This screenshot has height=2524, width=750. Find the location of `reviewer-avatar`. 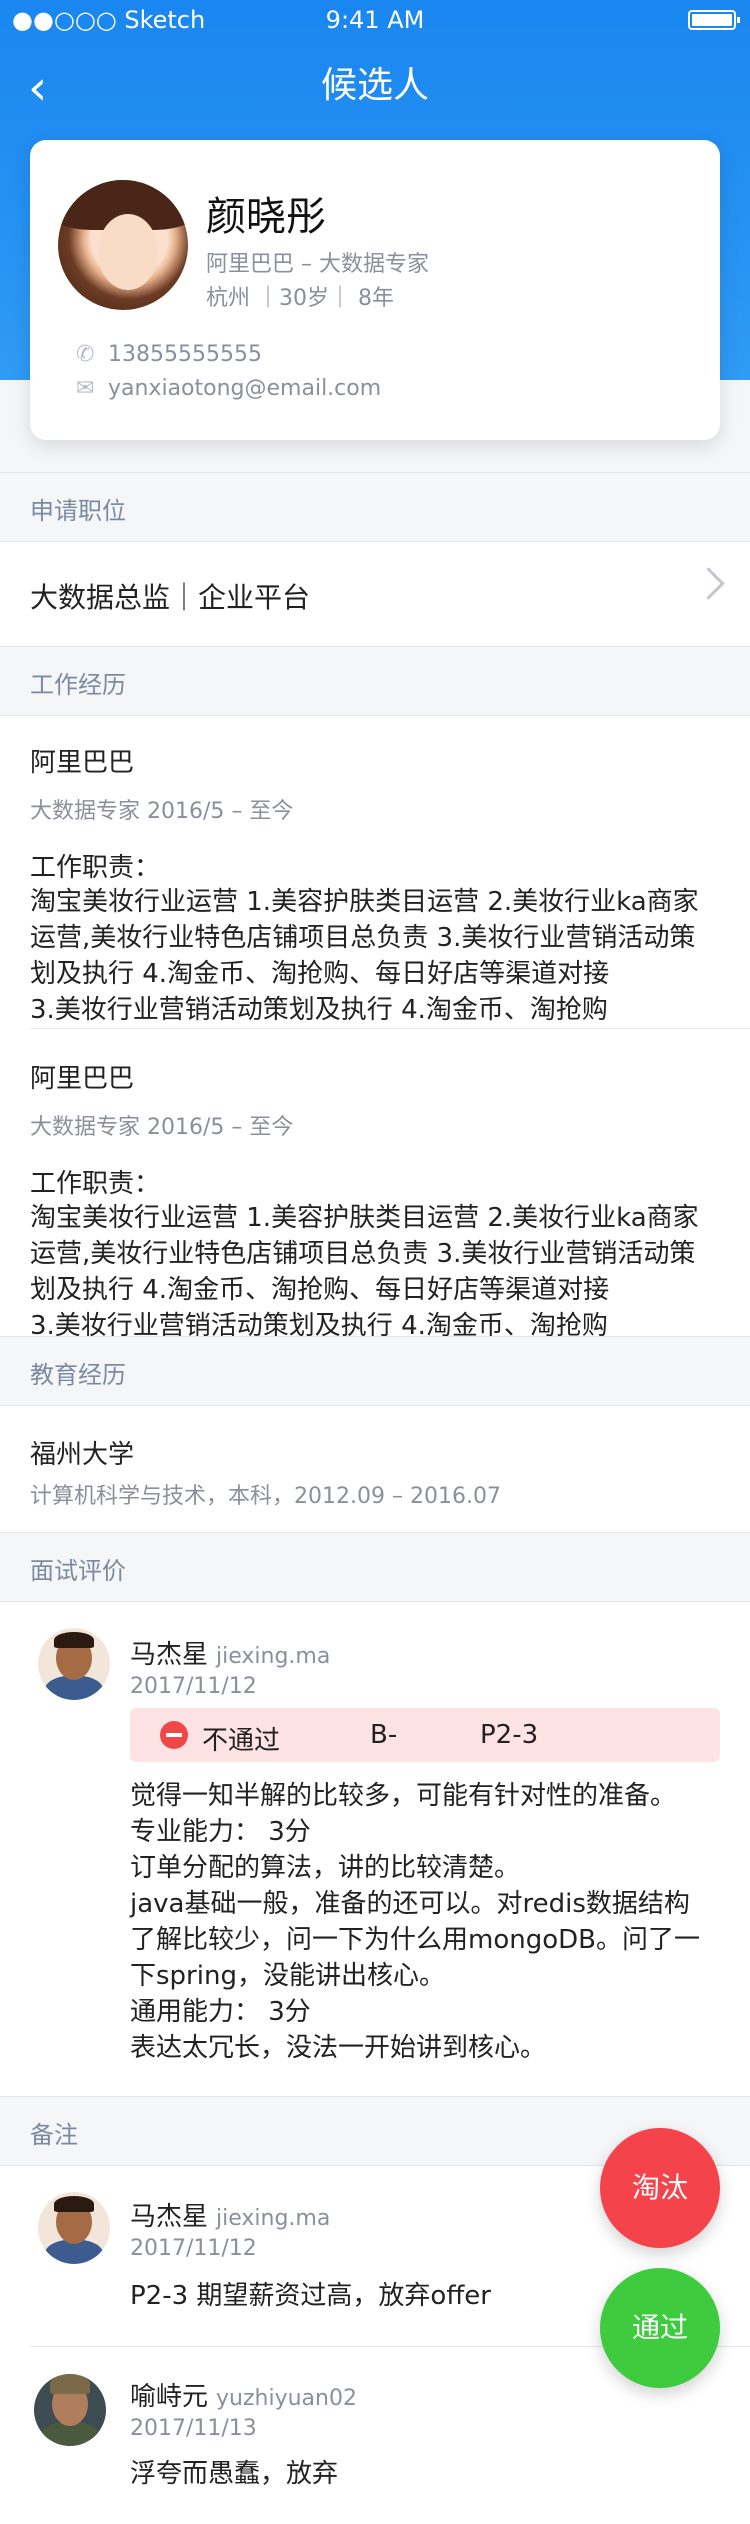

reviewer-avatar is located at coordinates (74, 1664).